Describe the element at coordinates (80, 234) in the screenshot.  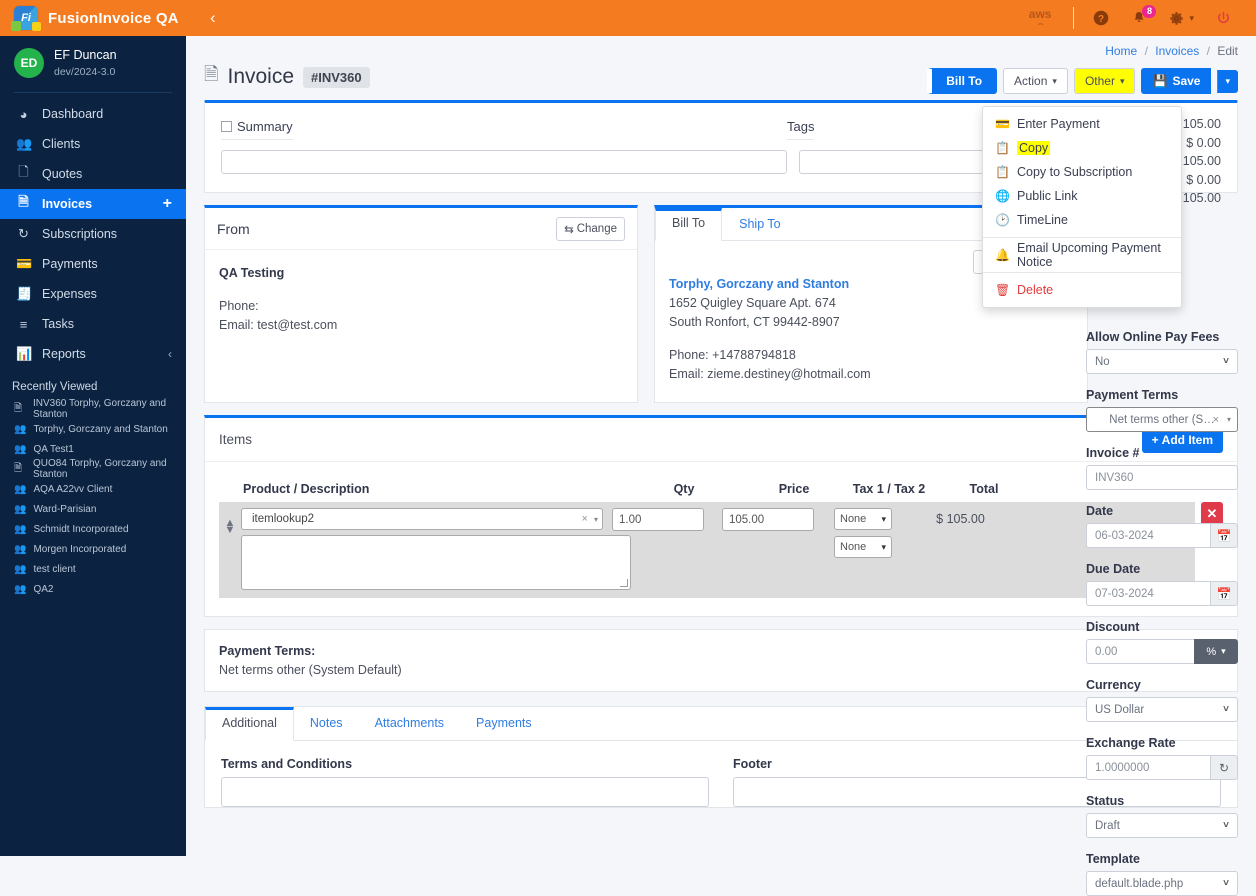
I see `sidebar-item-label: Subscriptions` at that location.